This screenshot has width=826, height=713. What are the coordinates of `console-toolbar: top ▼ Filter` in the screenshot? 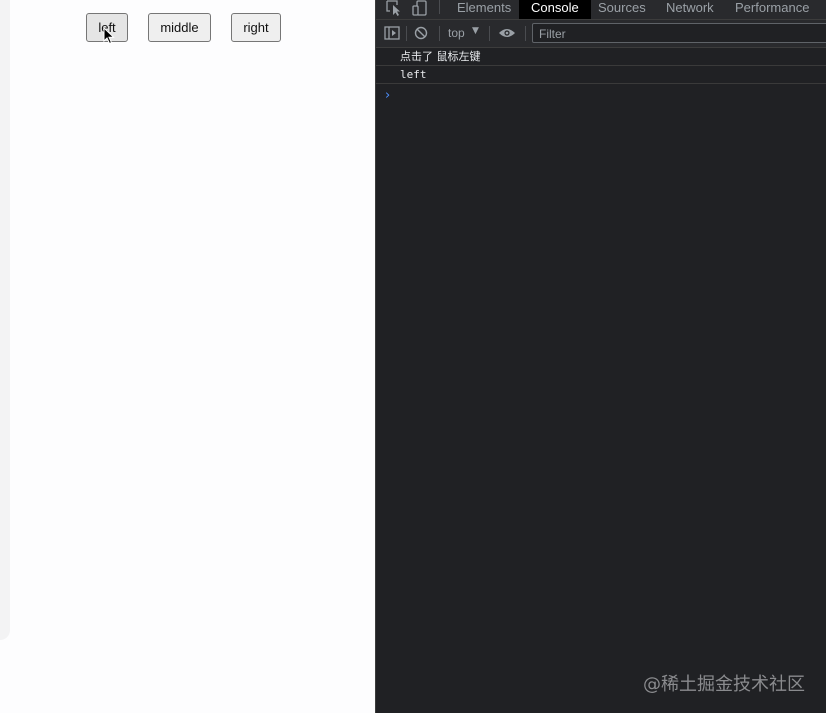 It's located at (601, 34).